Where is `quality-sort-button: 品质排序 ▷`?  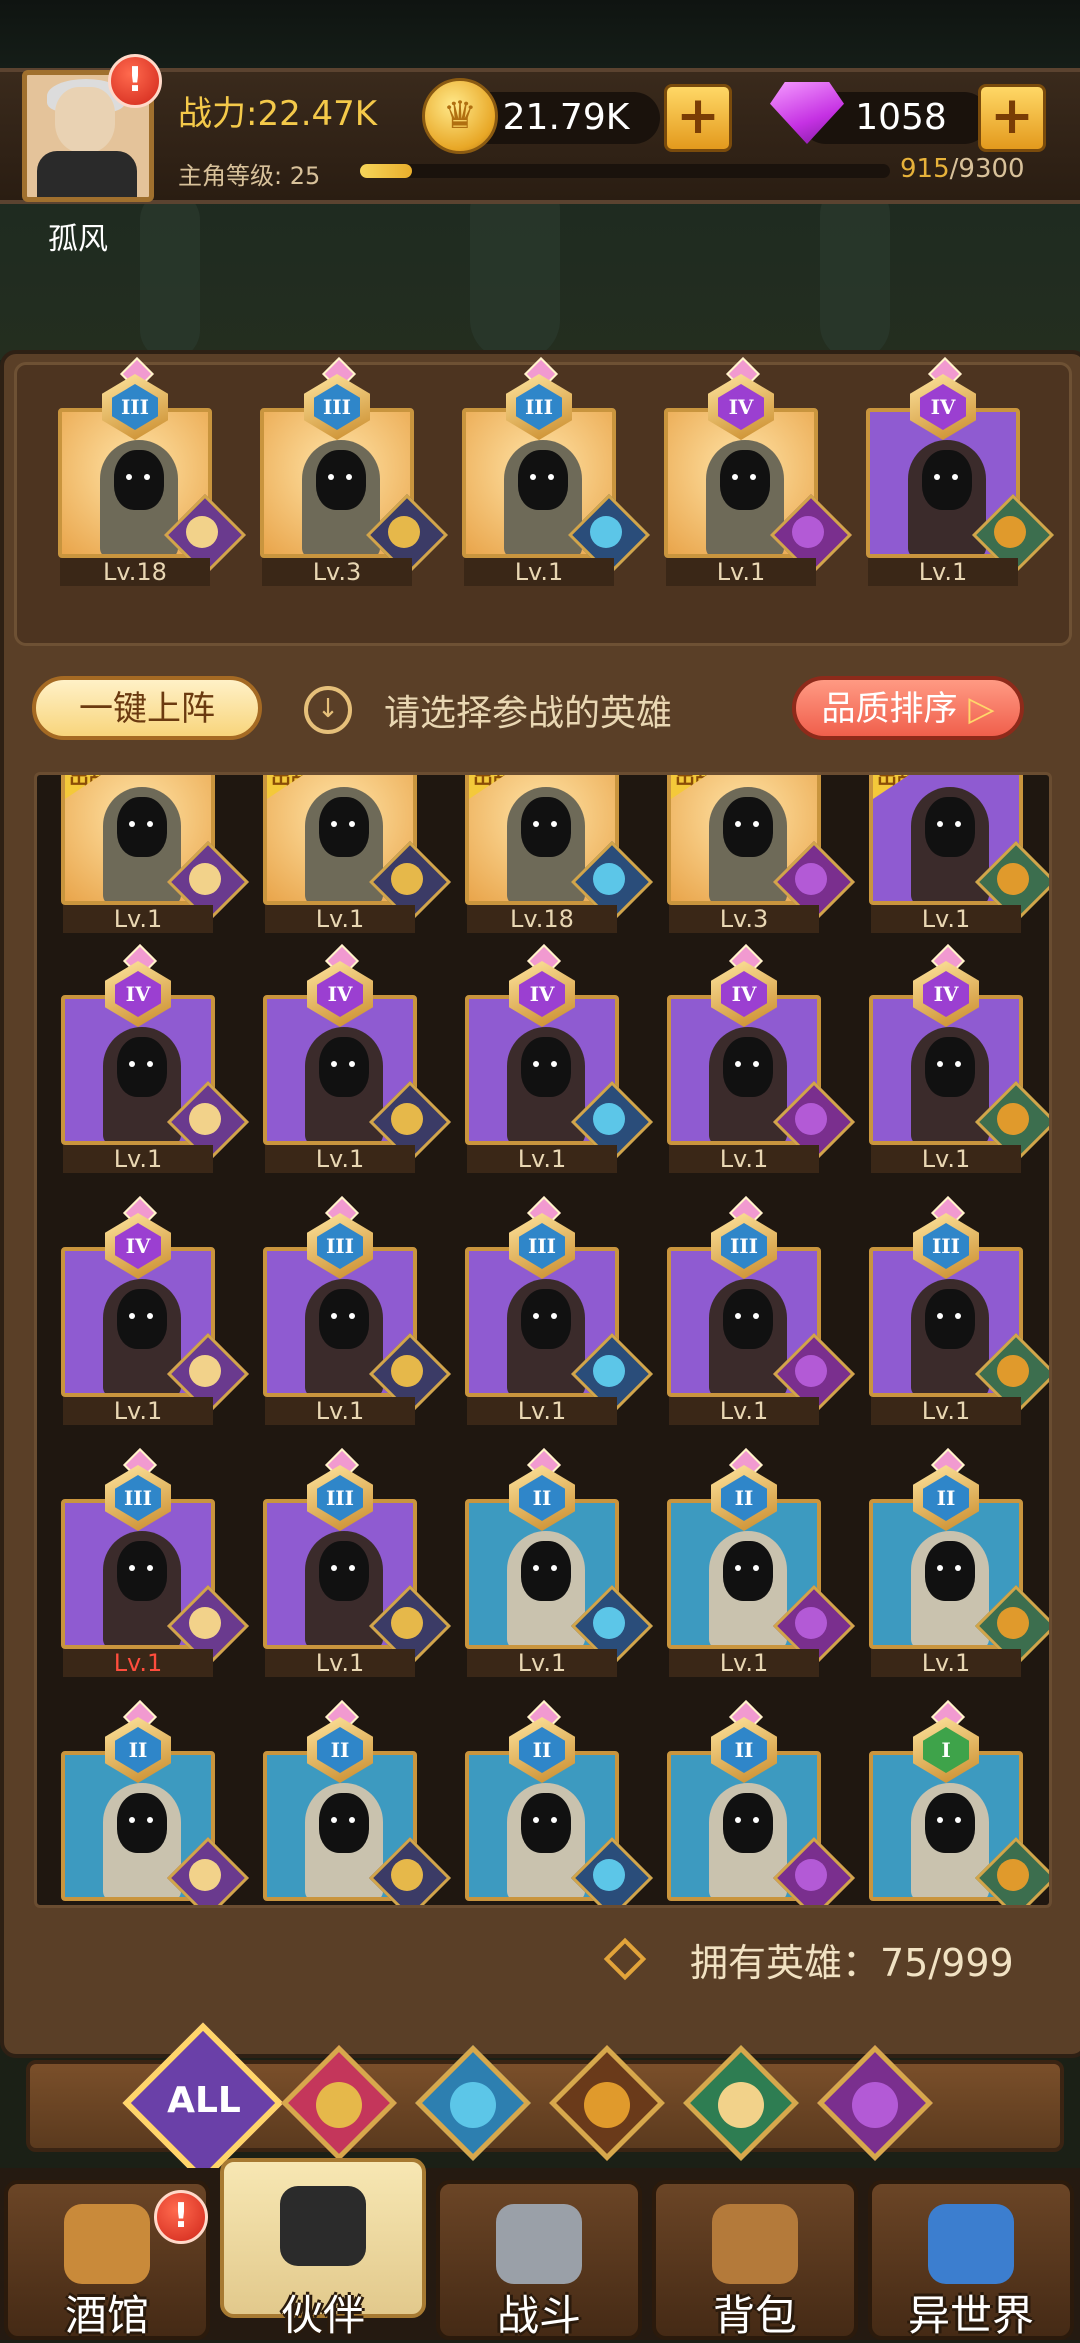 quality-sort-button: 品质排序 ▷ is located at coordinates (908, 708).